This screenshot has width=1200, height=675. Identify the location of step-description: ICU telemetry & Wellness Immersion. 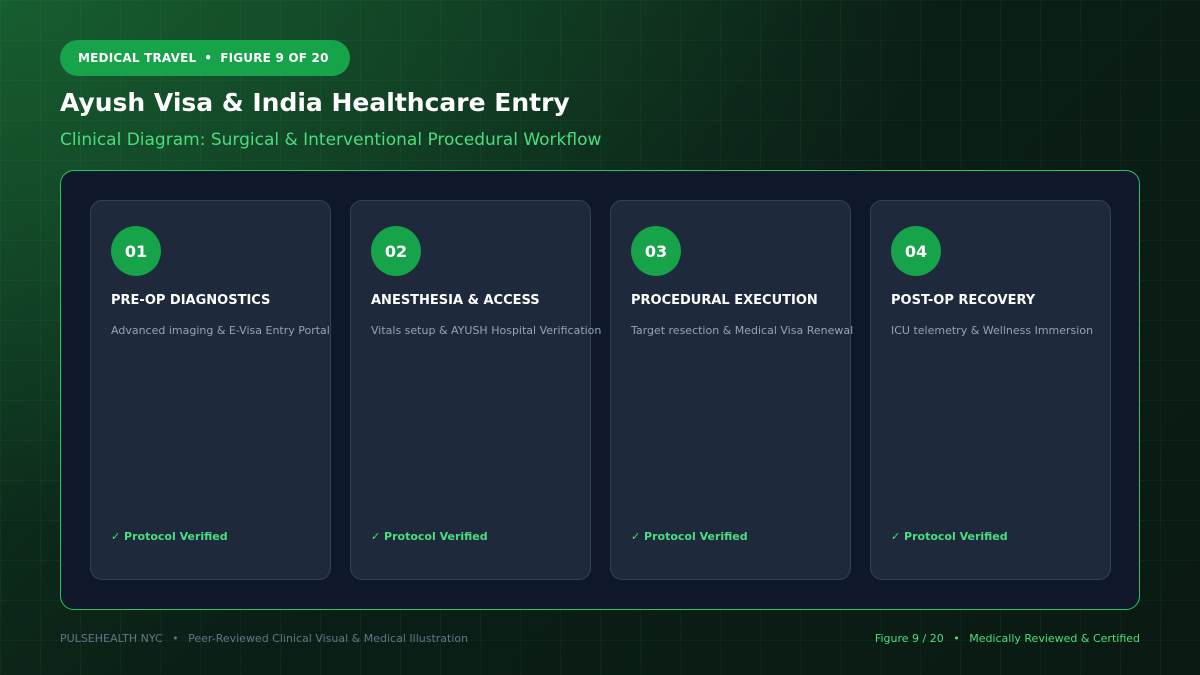
(992, 330).